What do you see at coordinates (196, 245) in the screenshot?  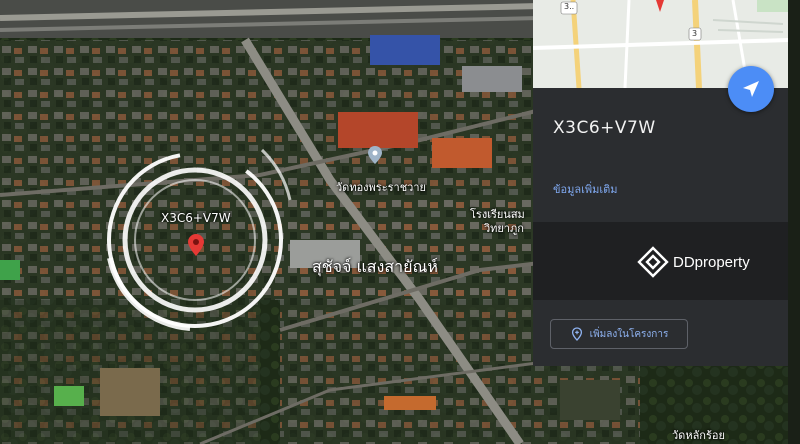 I see `map-pin-icon` at bounding box center [196, 245].